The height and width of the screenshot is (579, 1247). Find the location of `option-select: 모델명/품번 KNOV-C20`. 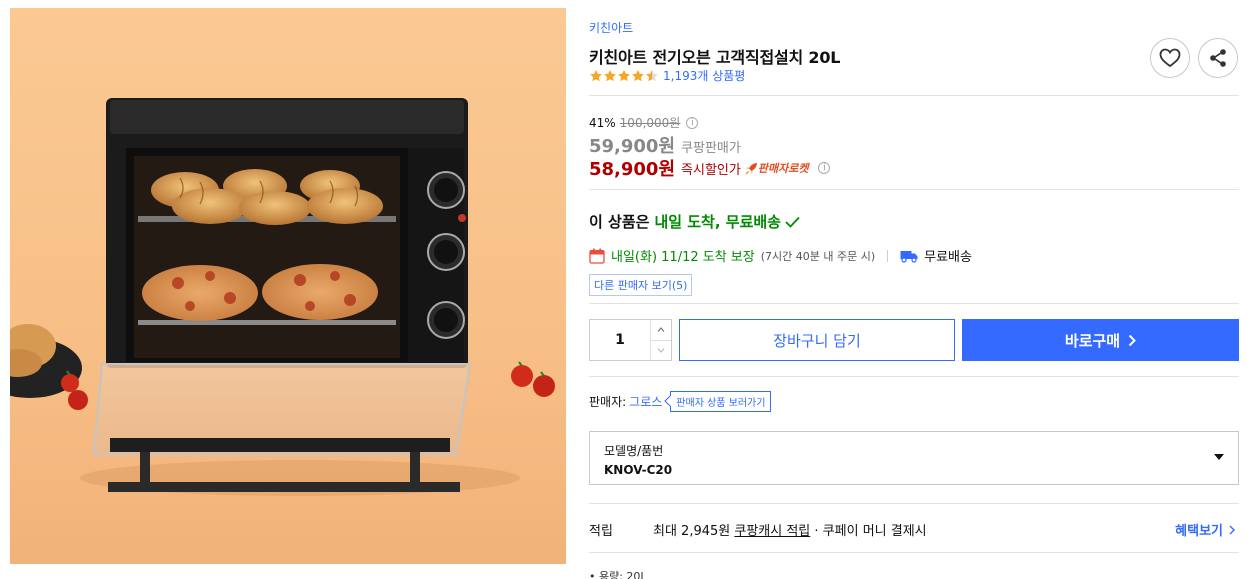

option-select: 모델명/품번 KNOV-C20 is located at coordinates (914, 458).